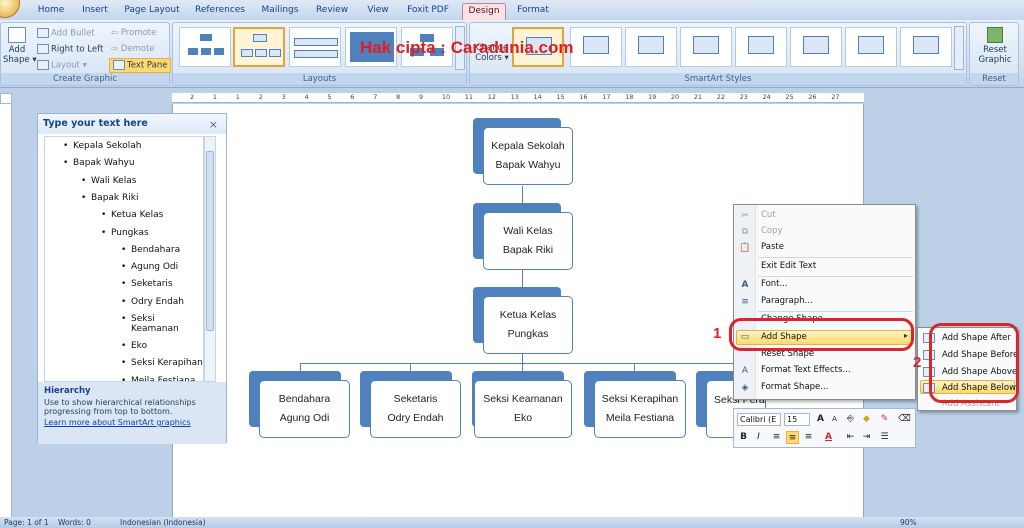  Describe the element at coordinates (759, 419) in the screenshot. I see `font-name-select: Calibri (E` at that location.